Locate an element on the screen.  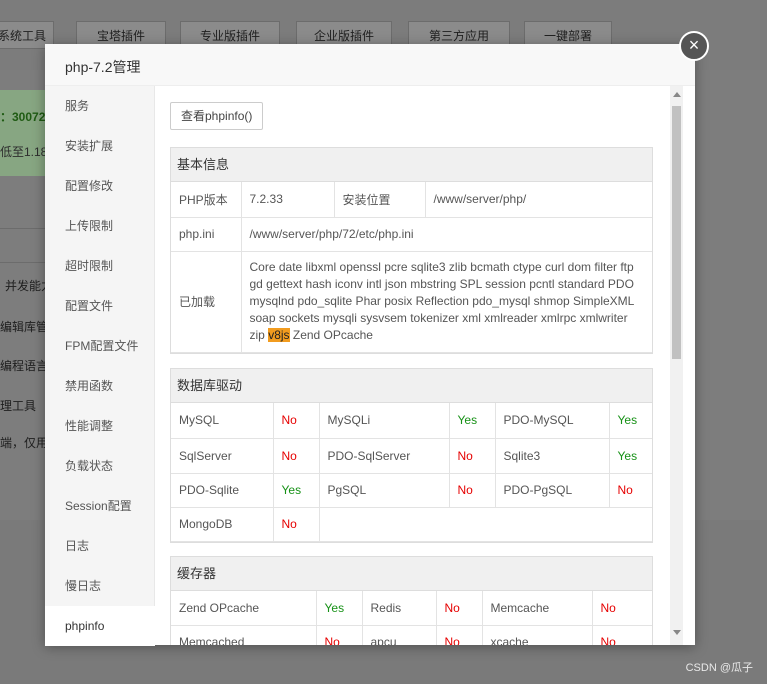
scroll-up-arrow-icon is located at coordinates (677, 94).